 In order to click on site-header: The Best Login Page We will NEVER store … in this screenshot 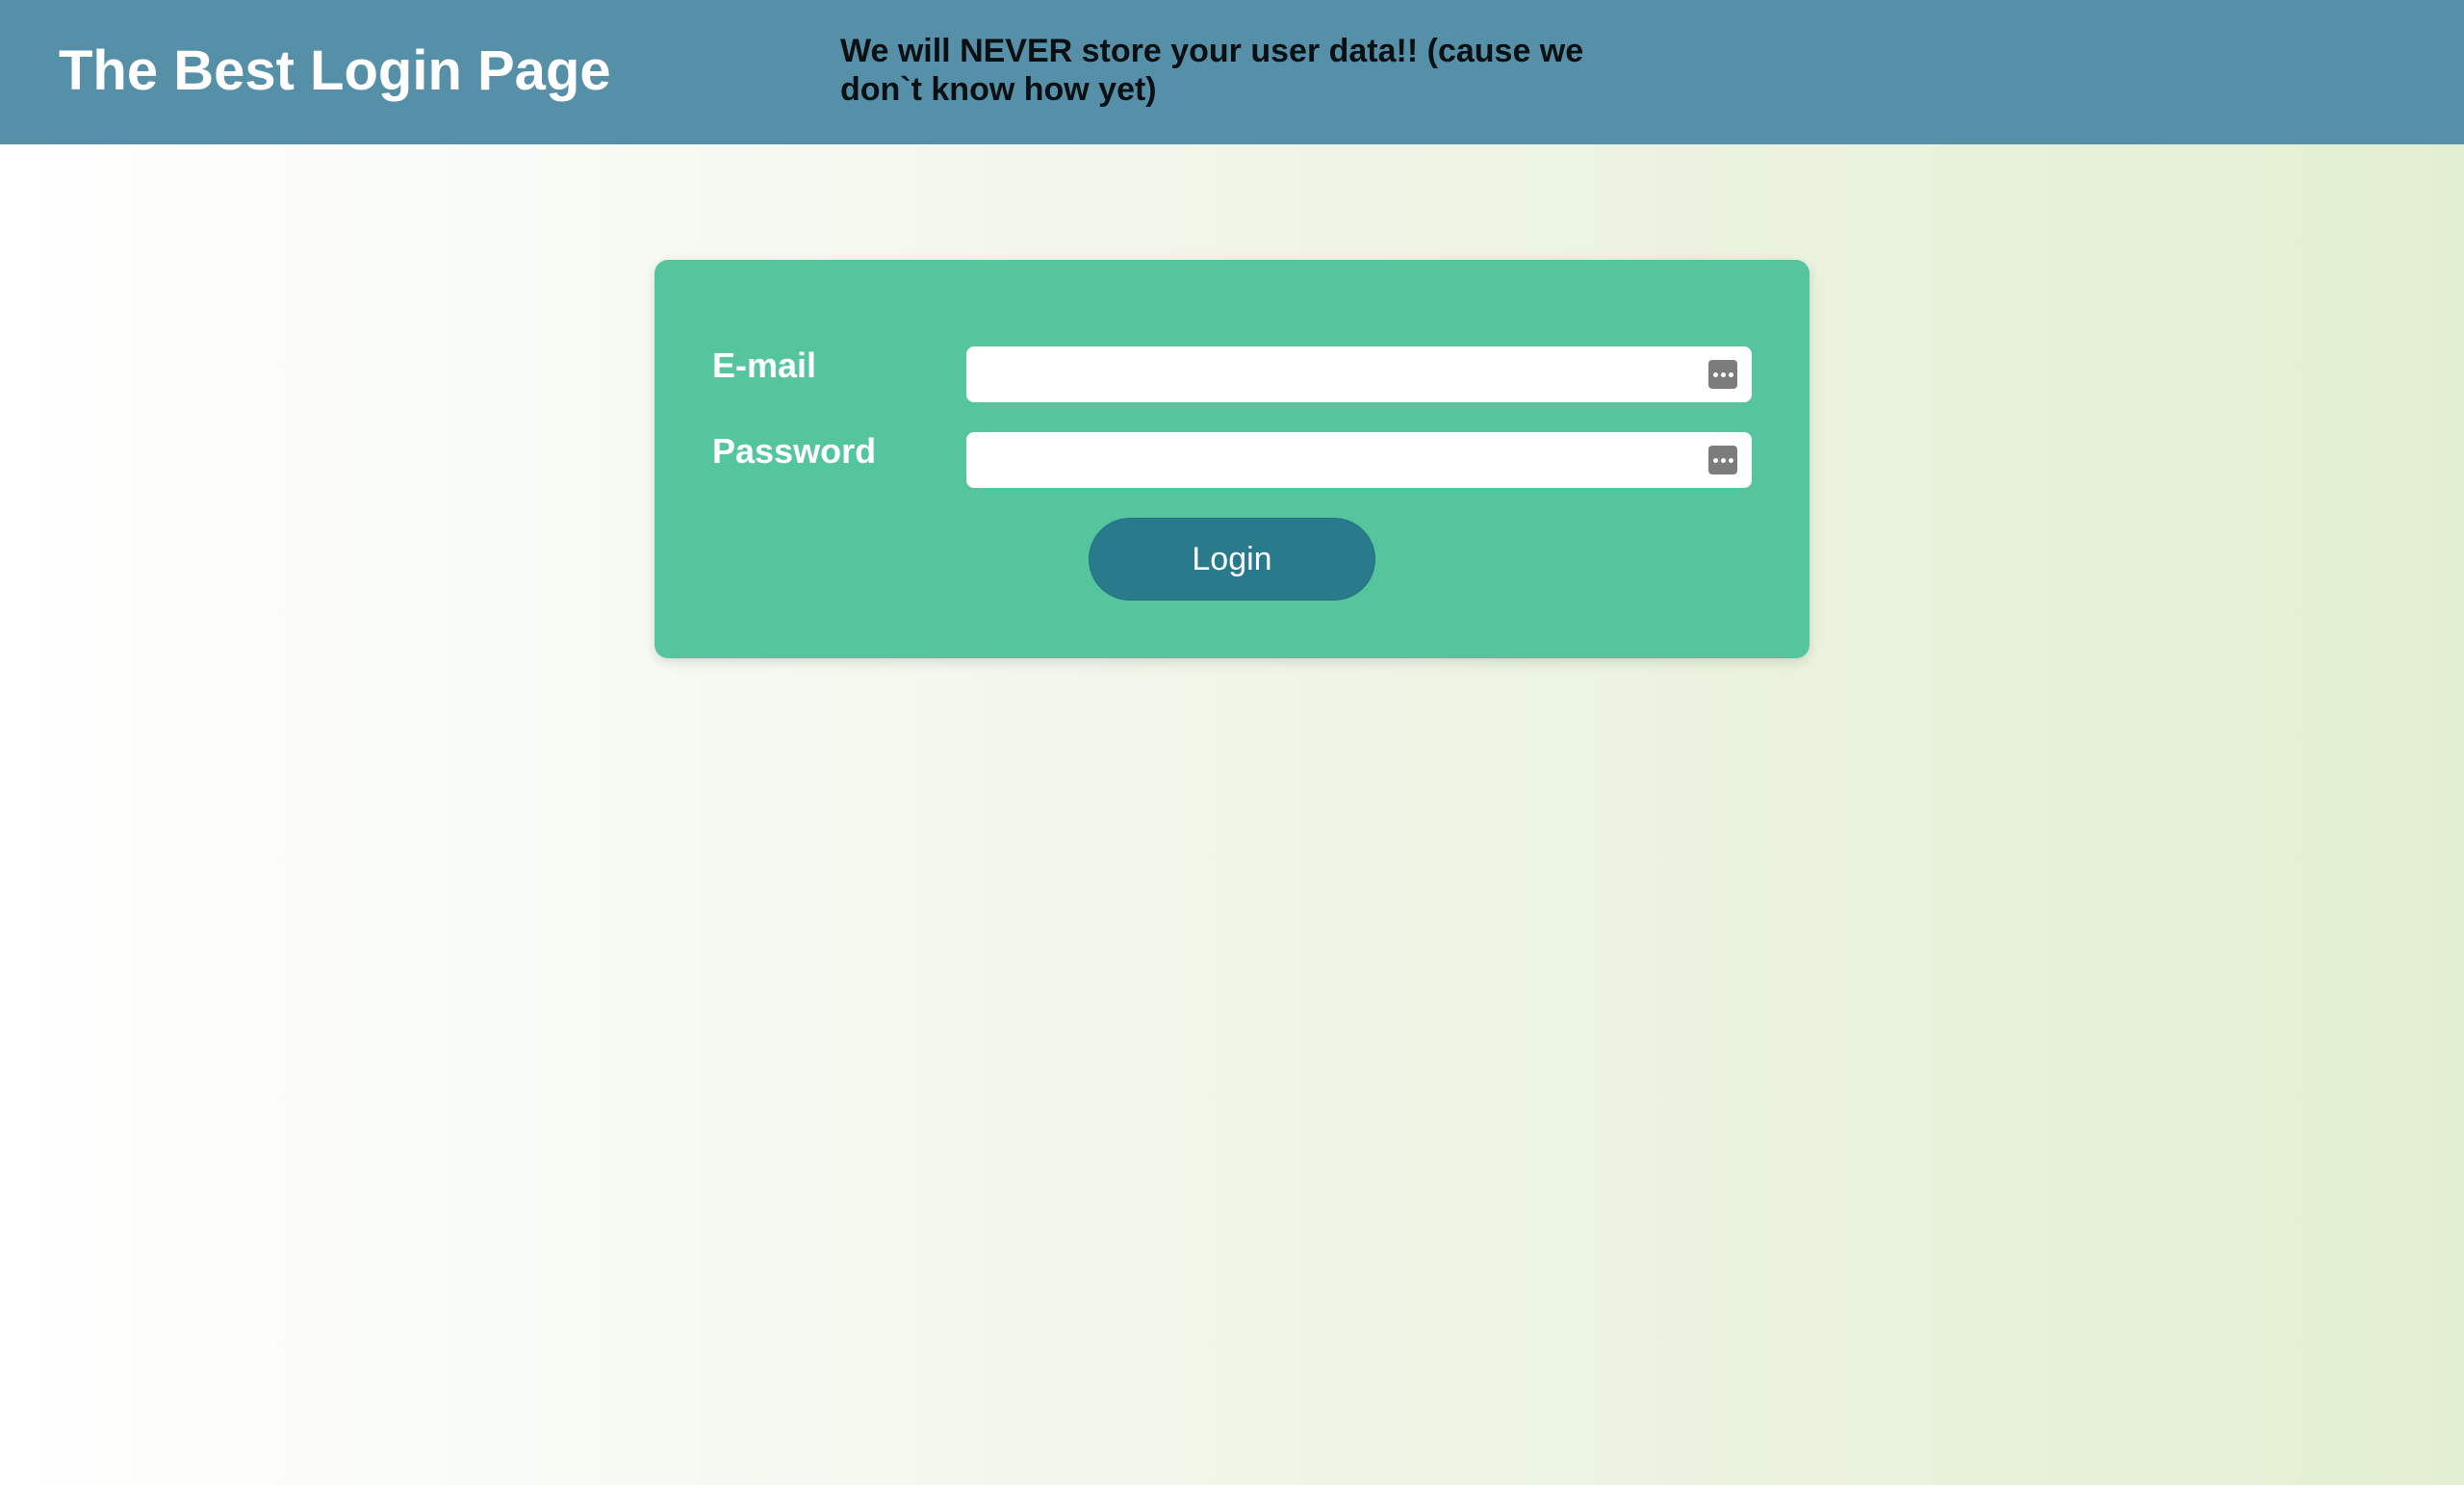, I will do `click(1232, 72)`.